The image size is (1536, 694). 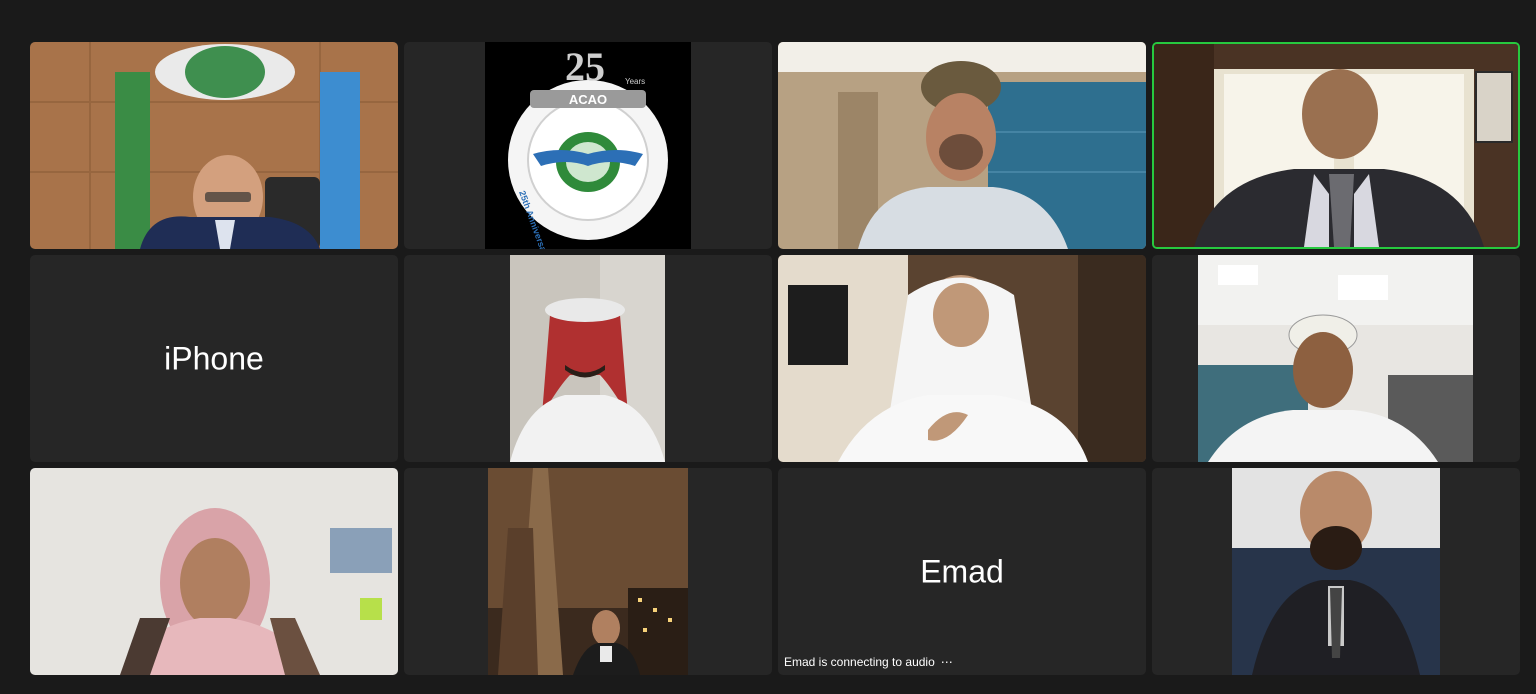 I want to click on logo-acronym: ACAO, so click(x=588, y=99).